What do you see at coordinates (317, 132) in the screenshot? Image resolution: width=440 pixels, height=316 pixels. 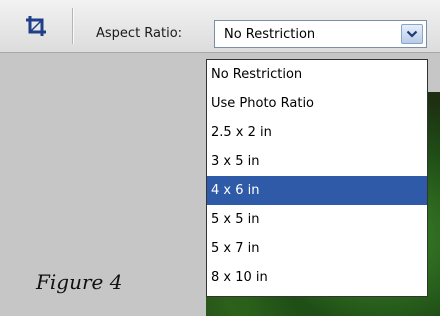 I see `option-2-5x2-in: 2.5 x 2 in` at bounding box center [317, 132].